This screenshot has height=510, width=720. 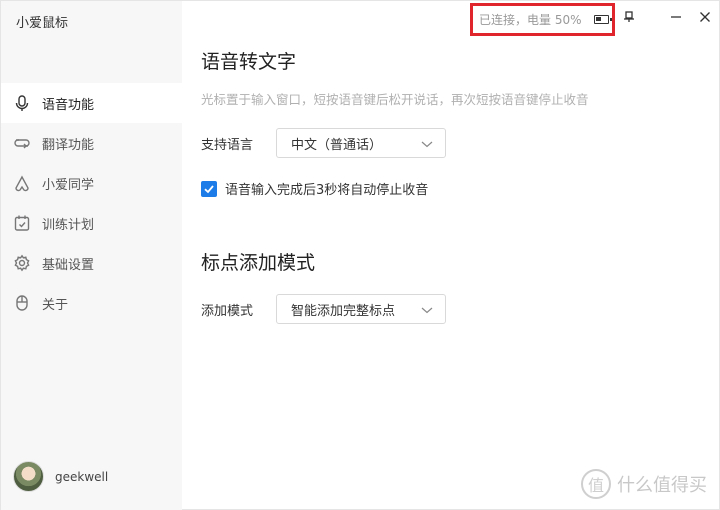 I want to click on calendar-icon, so click(x=22, y=223).